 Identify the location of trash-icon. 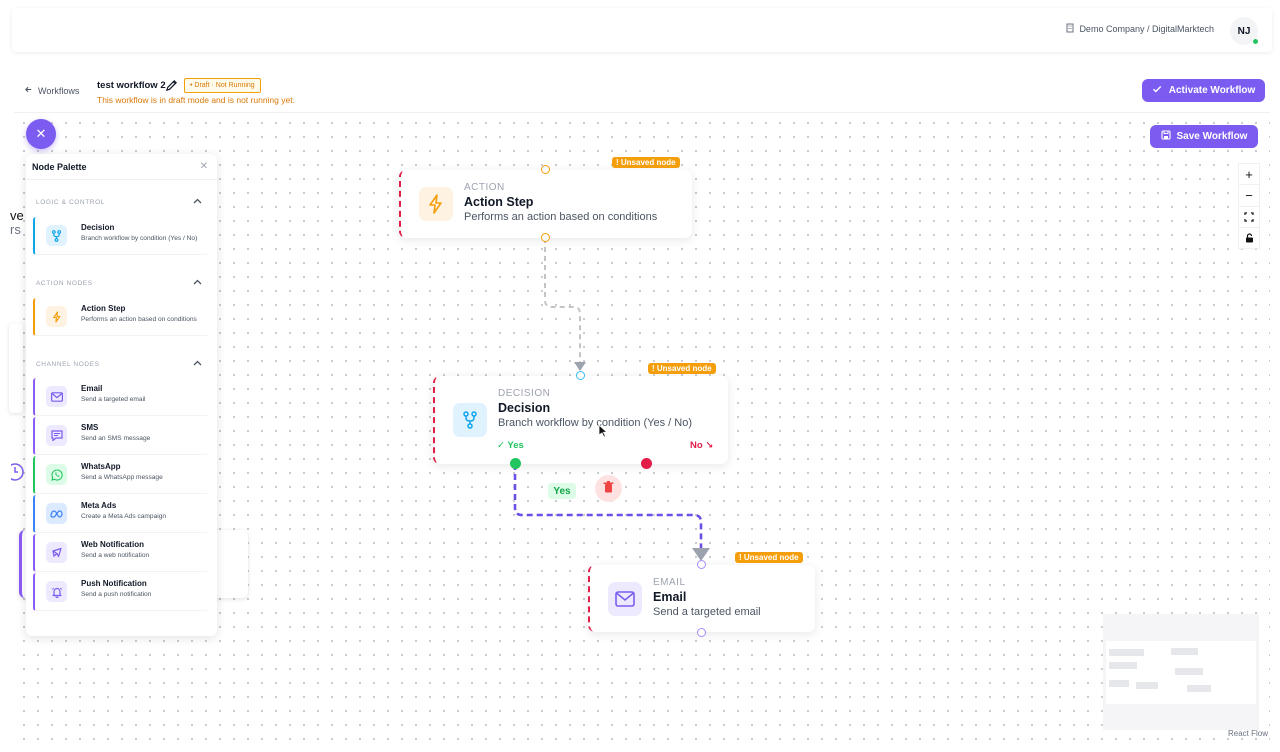
(608, 489).